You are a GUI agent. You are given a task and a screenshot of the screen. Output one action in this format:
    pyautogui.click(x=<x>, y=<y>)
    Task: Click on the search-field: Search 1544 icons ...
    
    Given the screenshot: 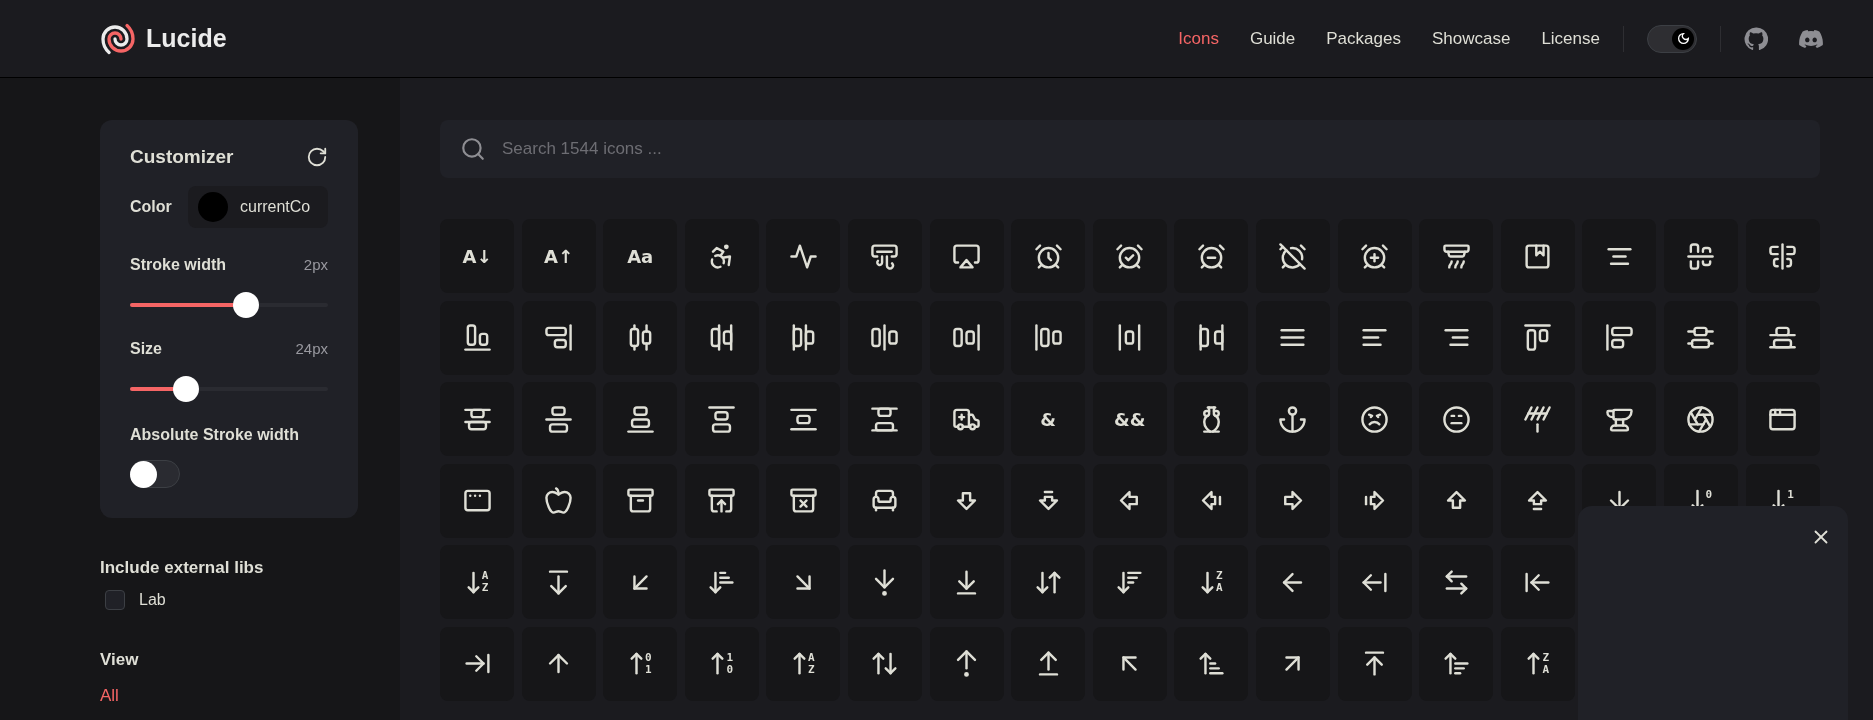 What is the action you would take?
    pyautogui.click(x=1150, y=149)
    